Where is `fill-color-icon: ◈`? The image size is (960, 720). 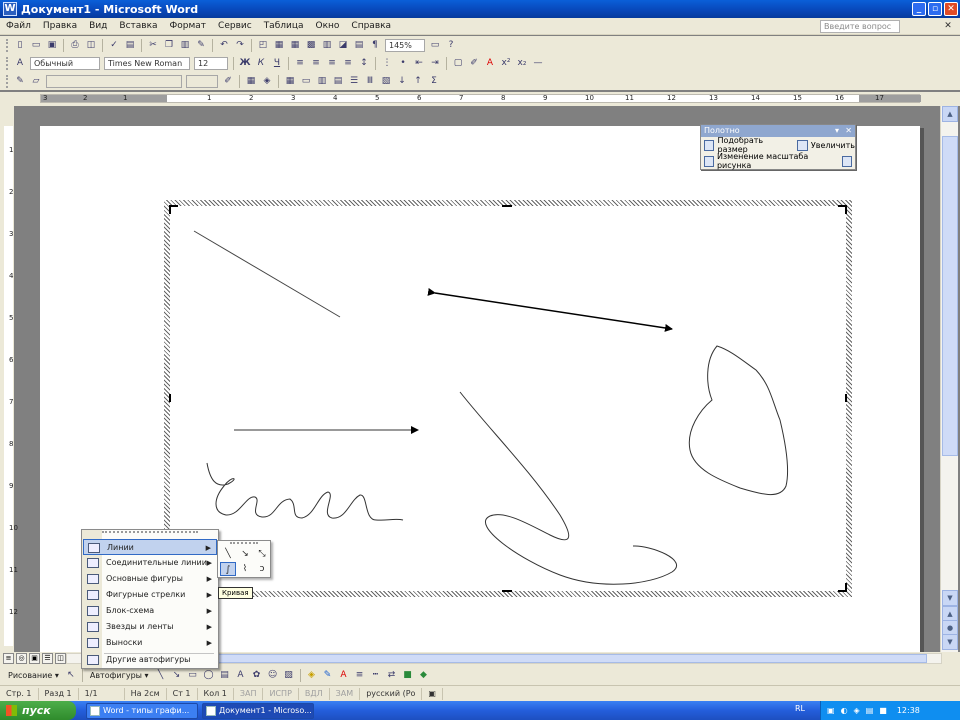 fill-color-icon: ◈ is located at coordinates (312, 675).